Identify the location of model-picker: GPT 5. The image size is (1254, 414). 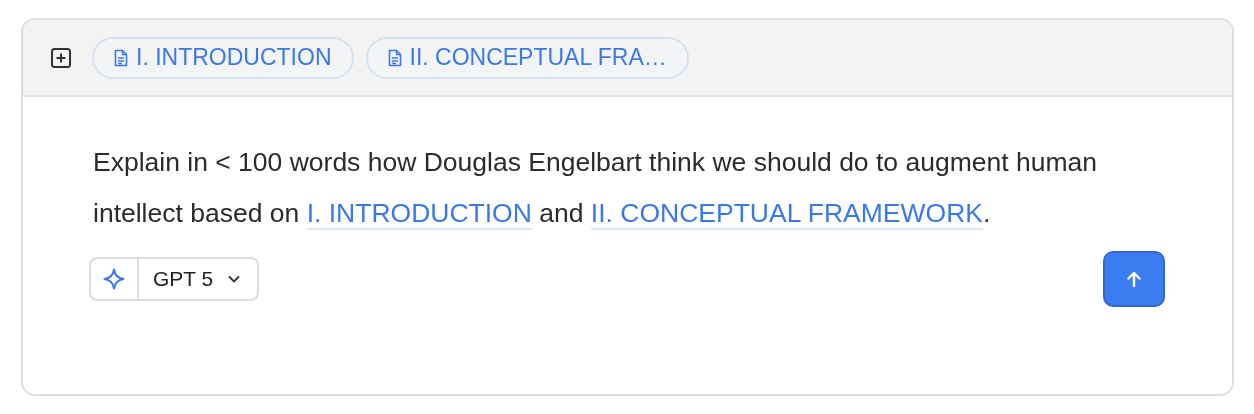
(174, 279).